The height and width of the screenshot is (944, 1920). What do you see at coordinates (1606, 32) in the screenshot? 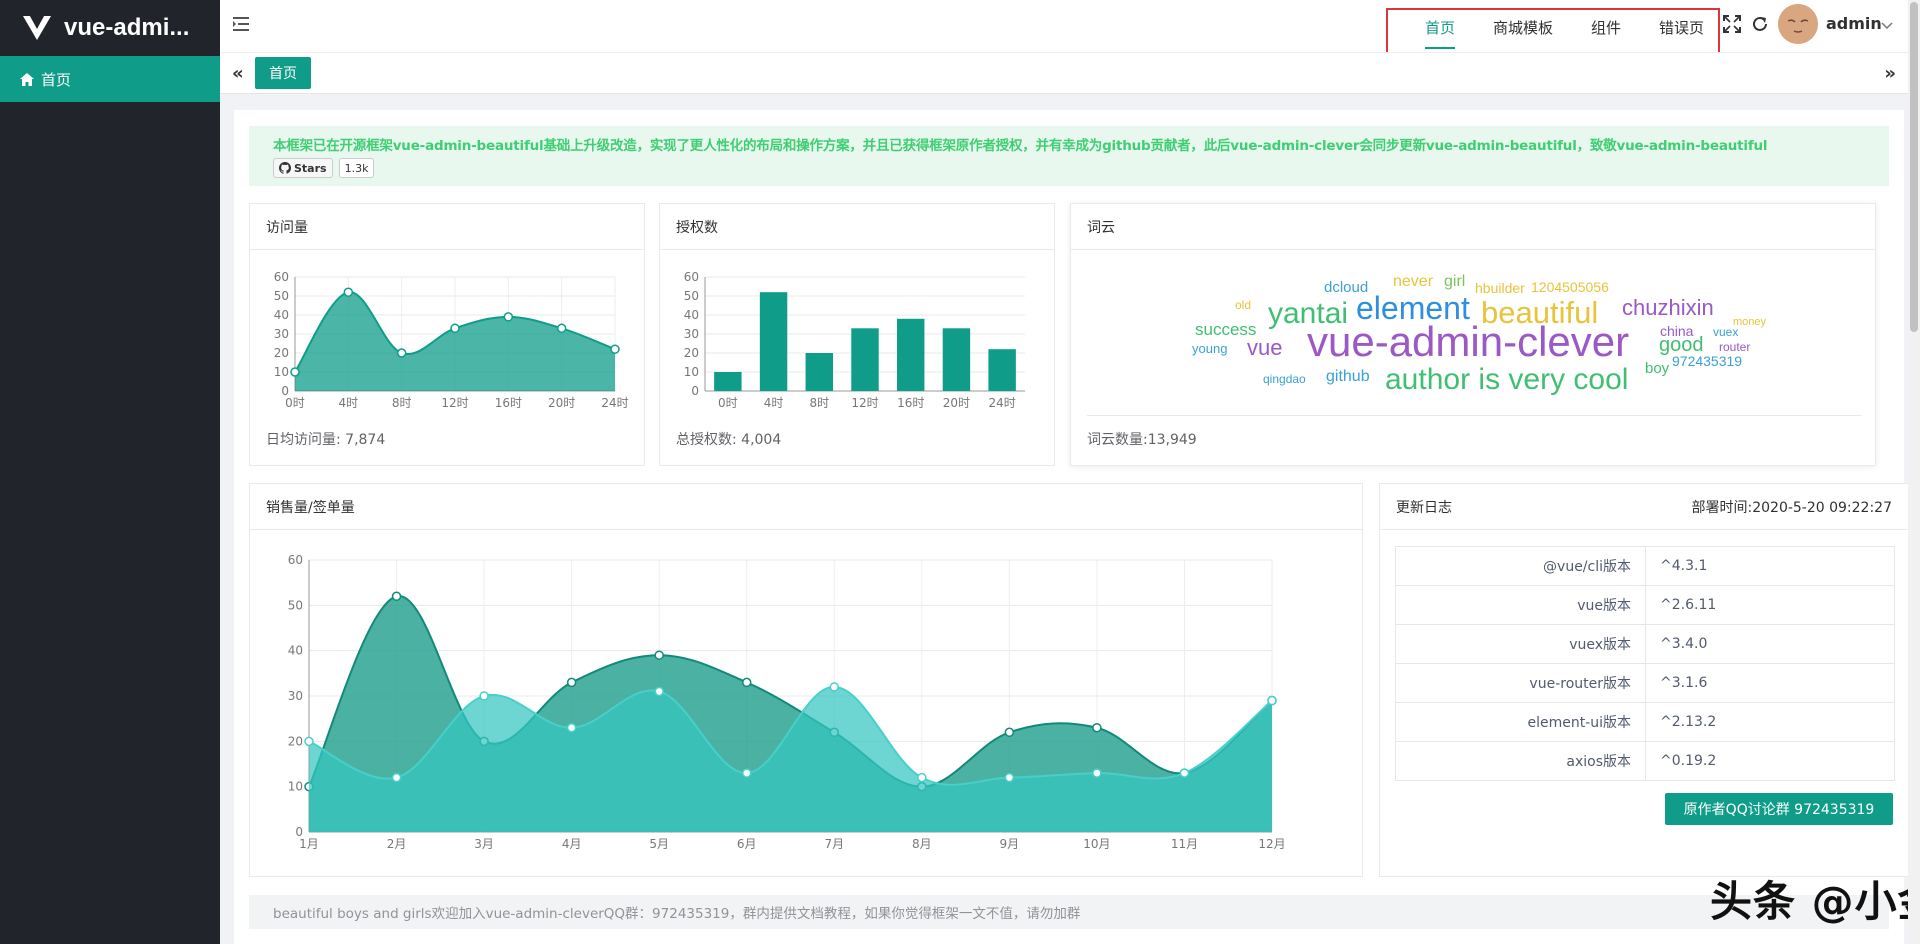
I see `nav-components: 组件` at bounding box center [1606, 32].